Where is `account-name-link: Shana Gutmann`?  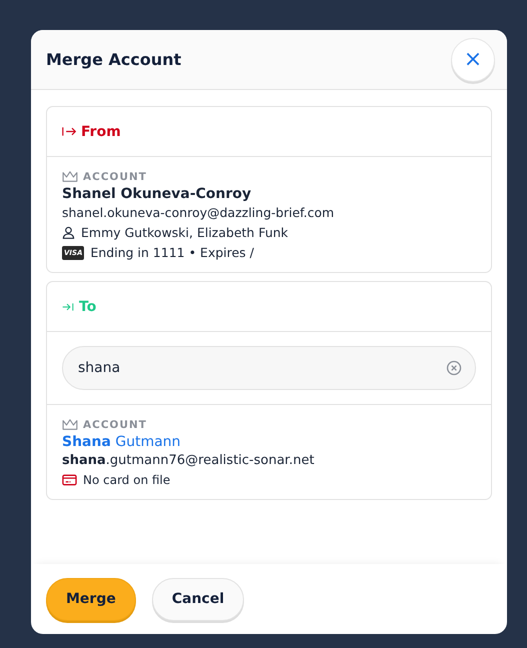 account-name-link: Shana Gutmann is located at coordinates (269, 442).